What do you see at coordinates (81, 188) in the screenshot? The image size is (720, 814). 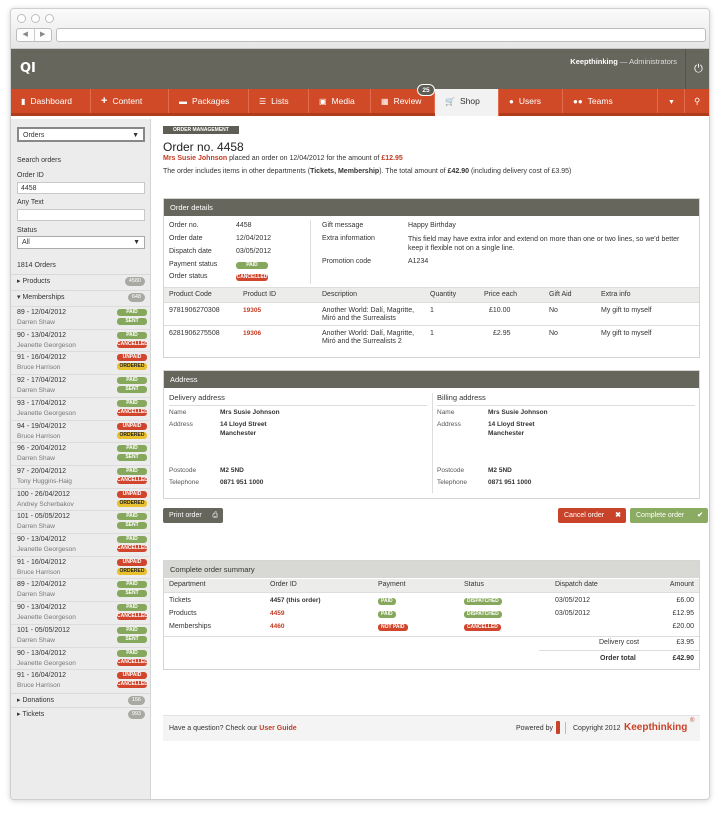 I see `order-id-input: 4458` at bounding box center [81, 188].